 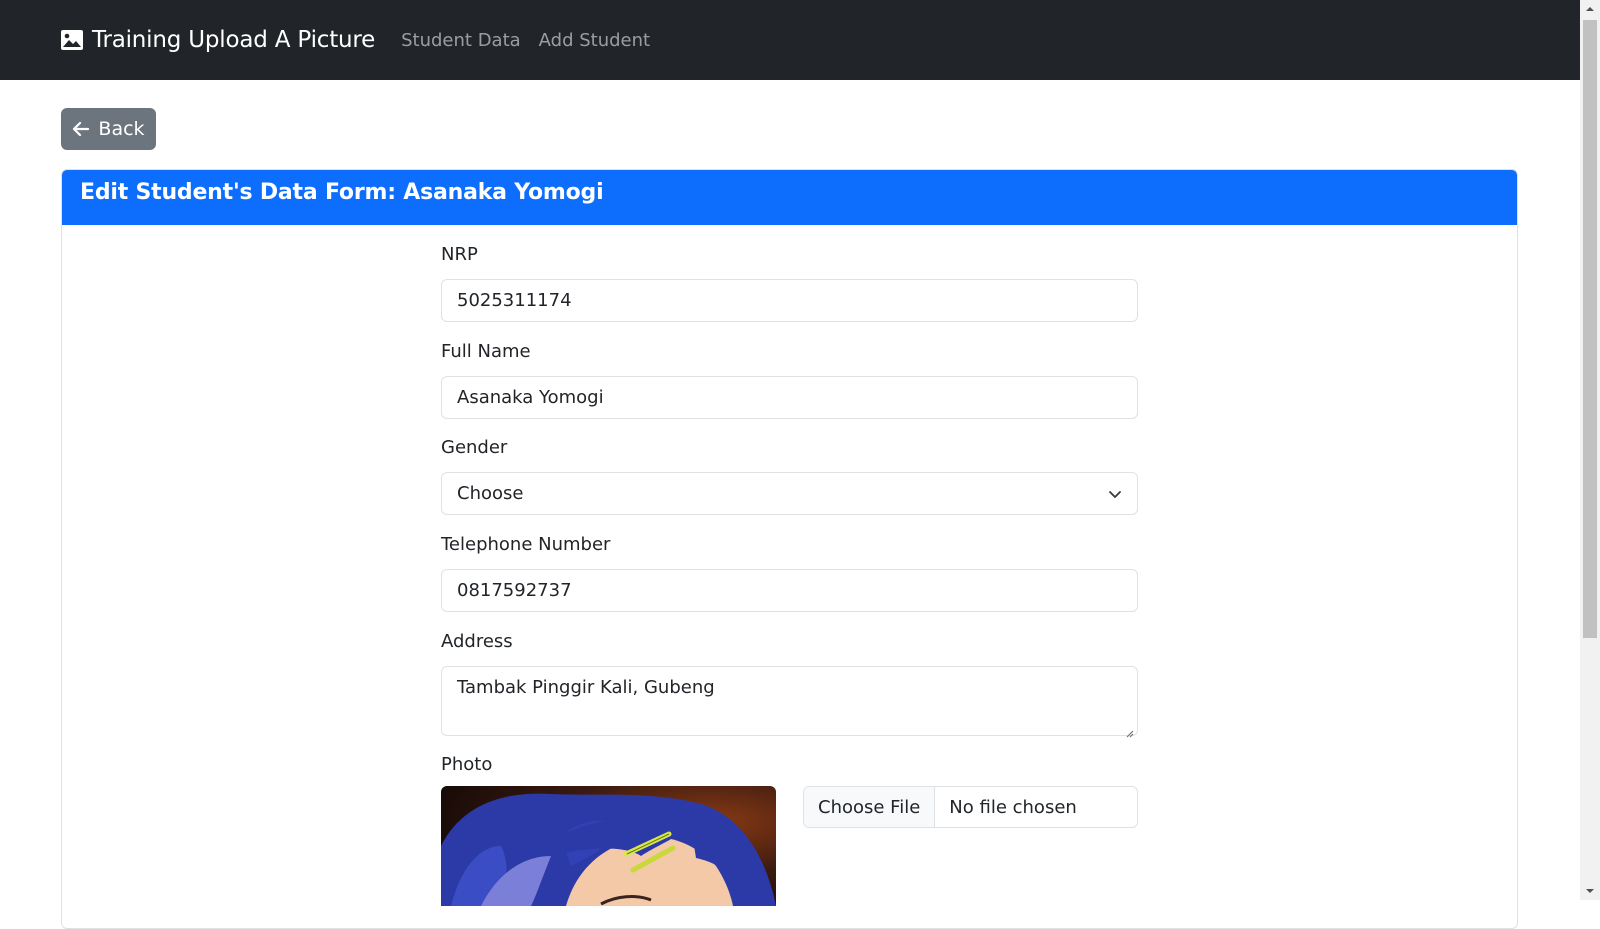 I want to click on back-button: Back, so click(x=108, y=129).